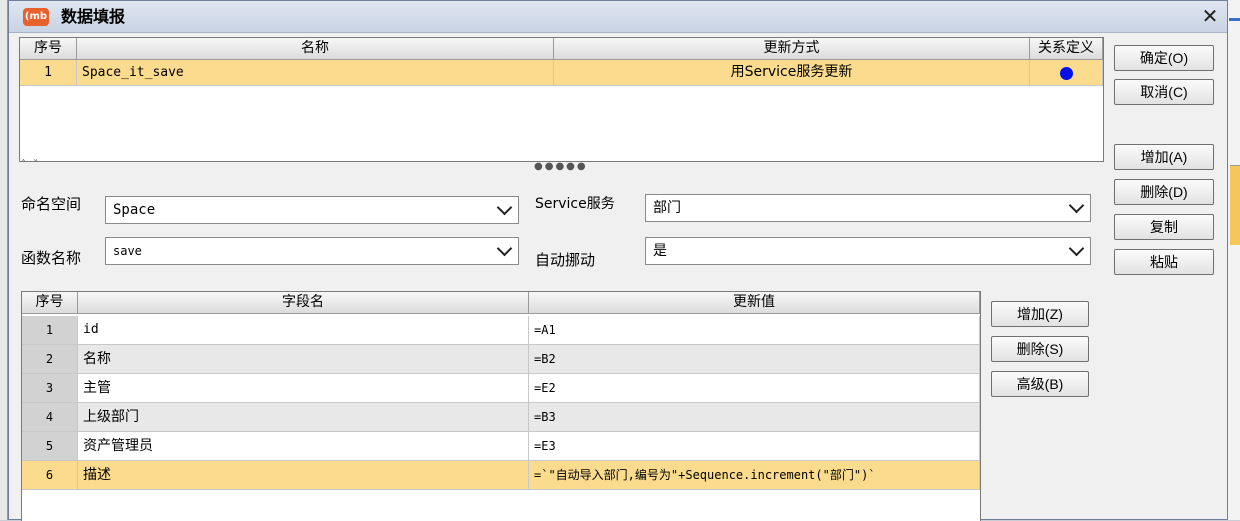 The image size is (1240, 521). What do you see at coordinates (667, 208) in the screenshot?
I see `service-value: 部门` at bounding box center [667, 208].